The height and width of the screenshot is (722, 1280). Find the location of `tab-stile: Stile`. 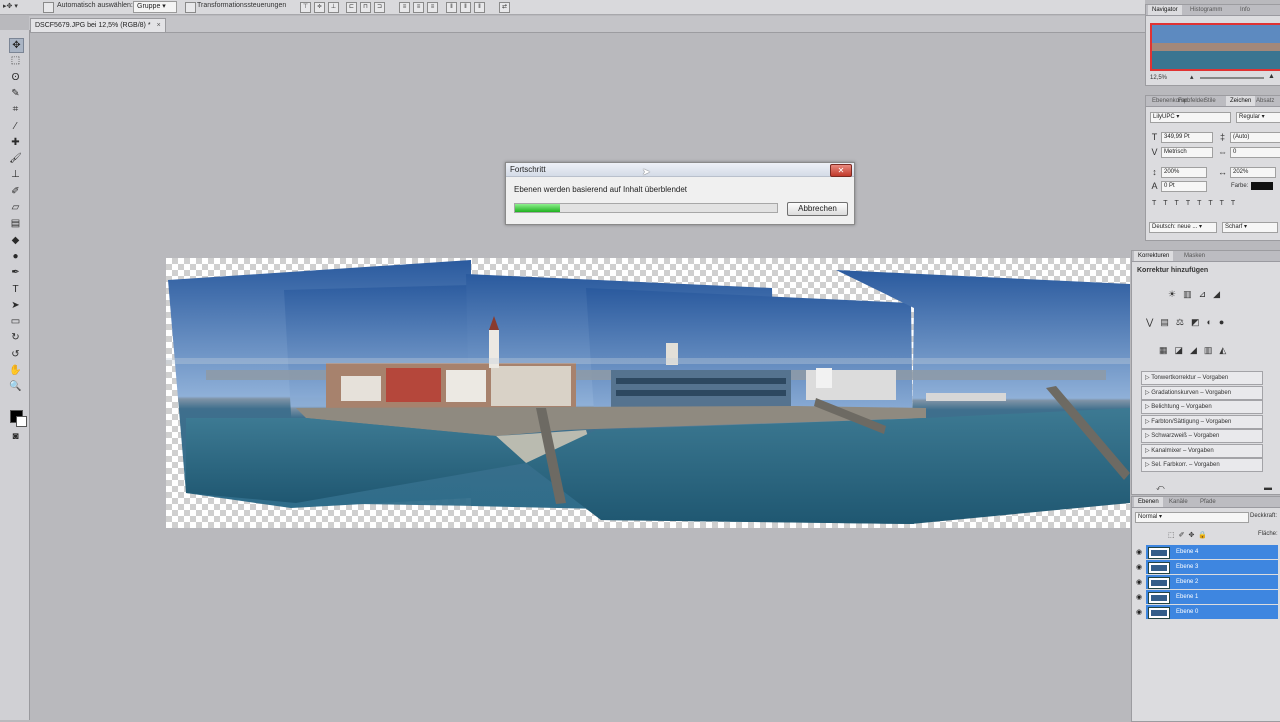

tab-stile: Stile is located at coordinates (1210, 101).